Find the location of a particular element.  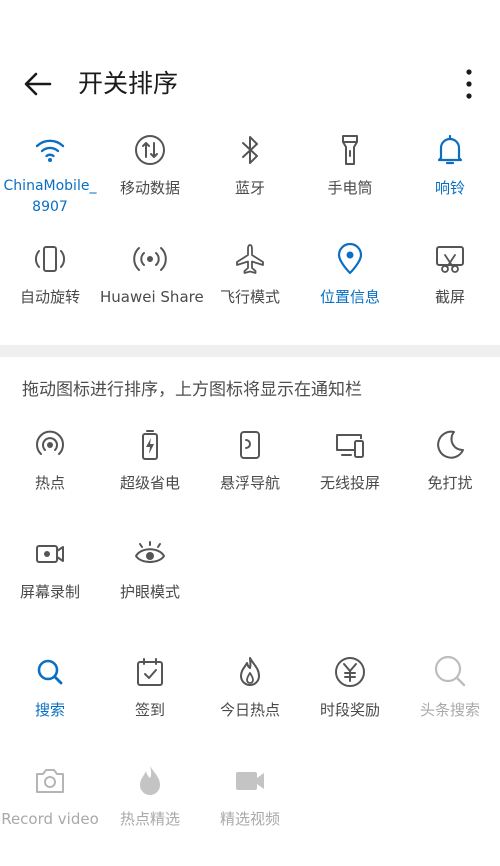

tile-floating-nav: 悬浮导航 is located at coordinates (250, 460).